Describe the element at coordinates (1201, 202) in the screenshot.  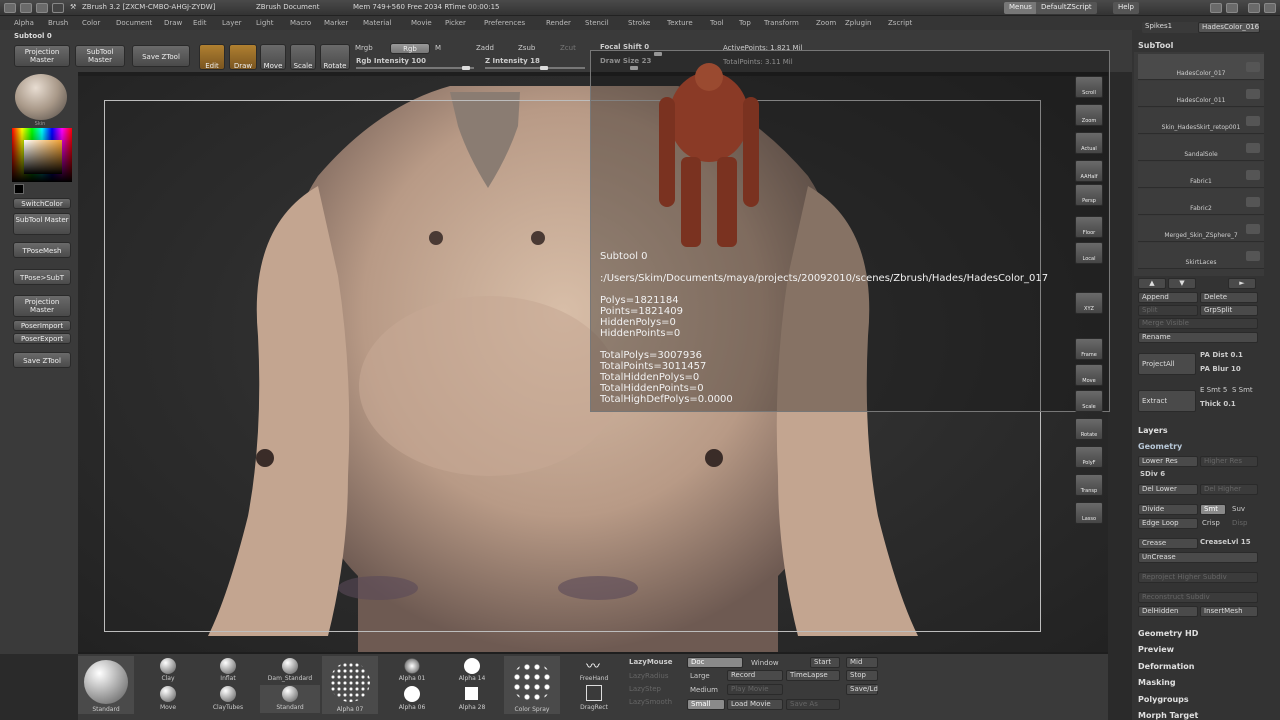
I see `subtool-item: Fabric2` at that location.